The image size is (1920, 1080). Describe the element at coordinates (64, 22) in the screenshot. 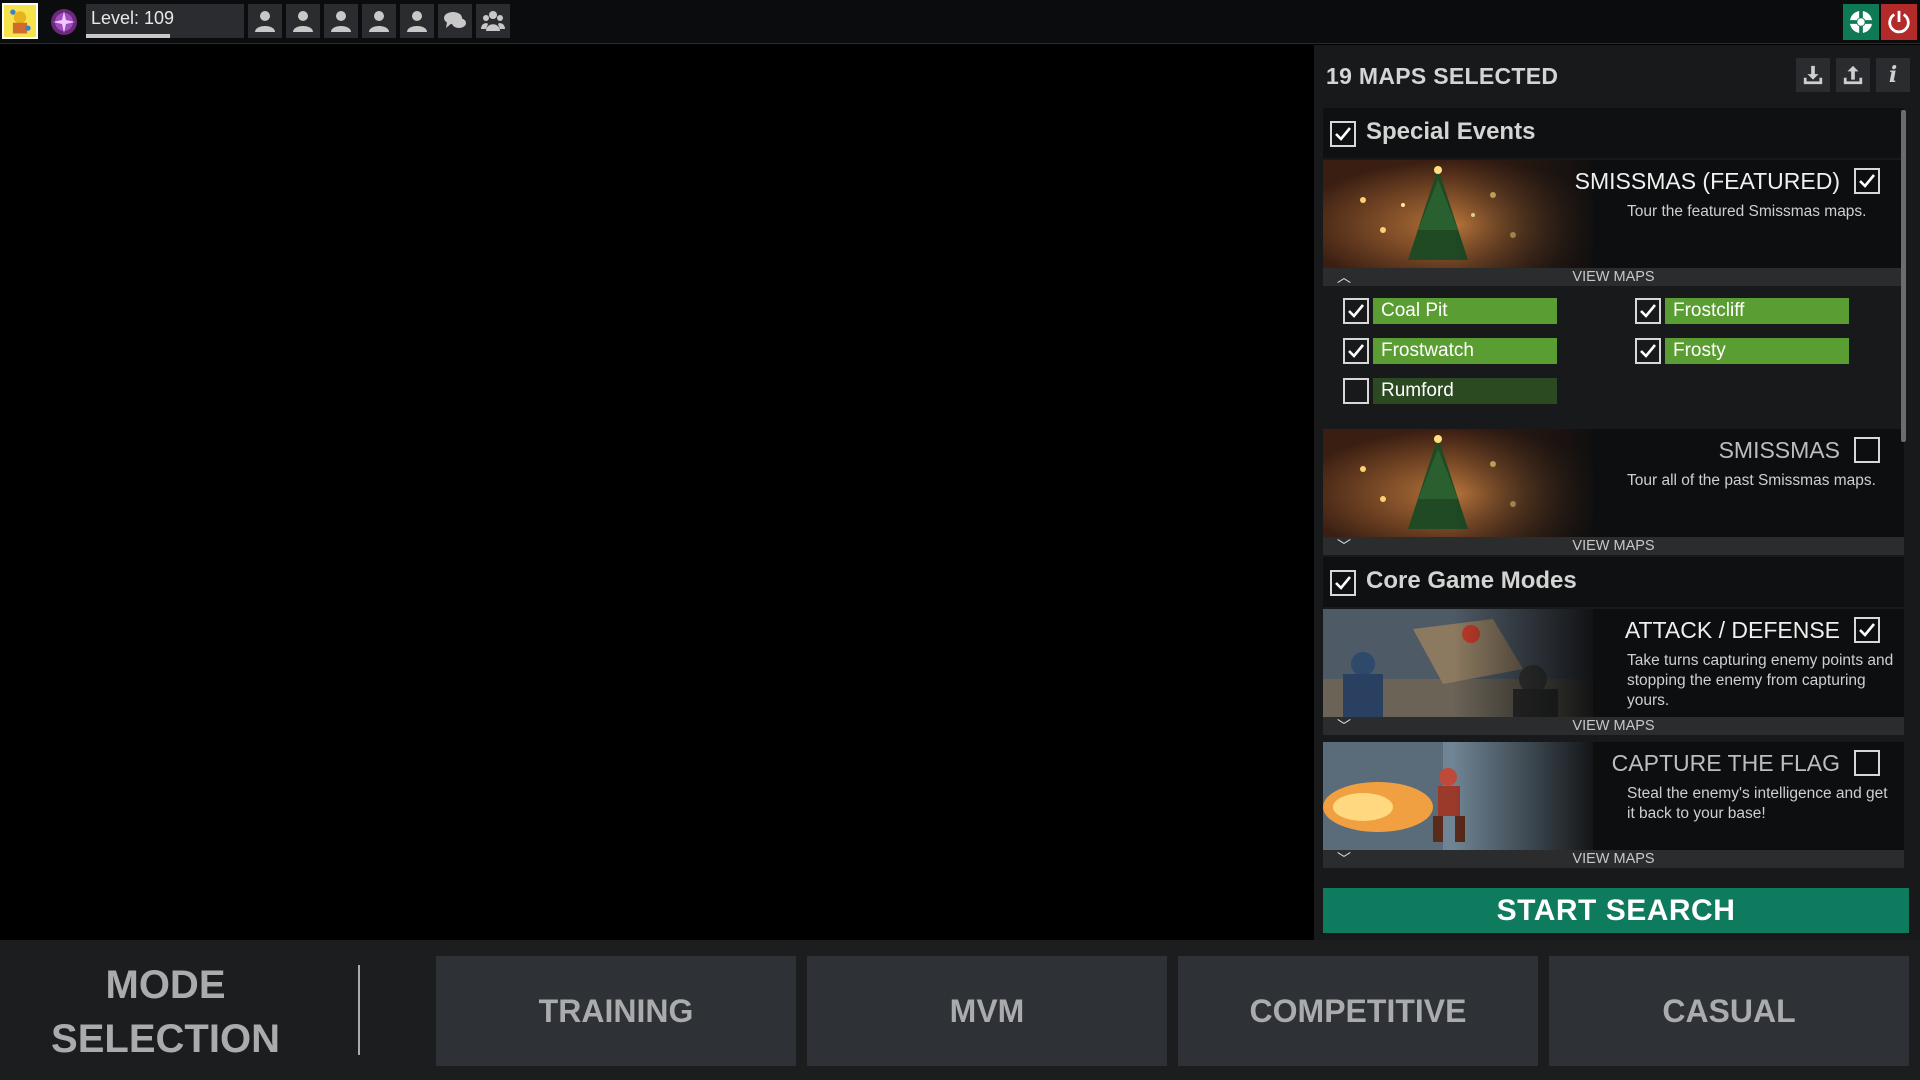

I see `rank-badge-icon` at that location.